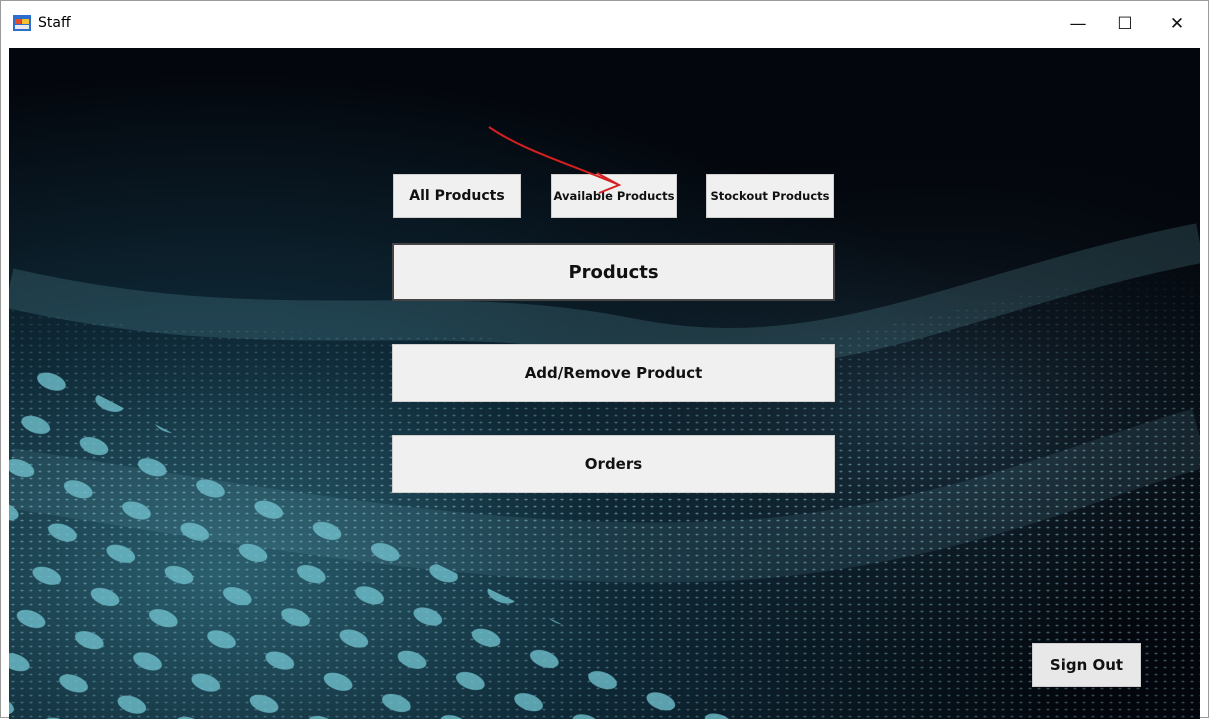 The height and width of the screenshot is (719, 1209). What do you see at coordinates (1125, 24) in the screenshot?
I see `maximize-button: ☐` at bounding box center [1125, 24].